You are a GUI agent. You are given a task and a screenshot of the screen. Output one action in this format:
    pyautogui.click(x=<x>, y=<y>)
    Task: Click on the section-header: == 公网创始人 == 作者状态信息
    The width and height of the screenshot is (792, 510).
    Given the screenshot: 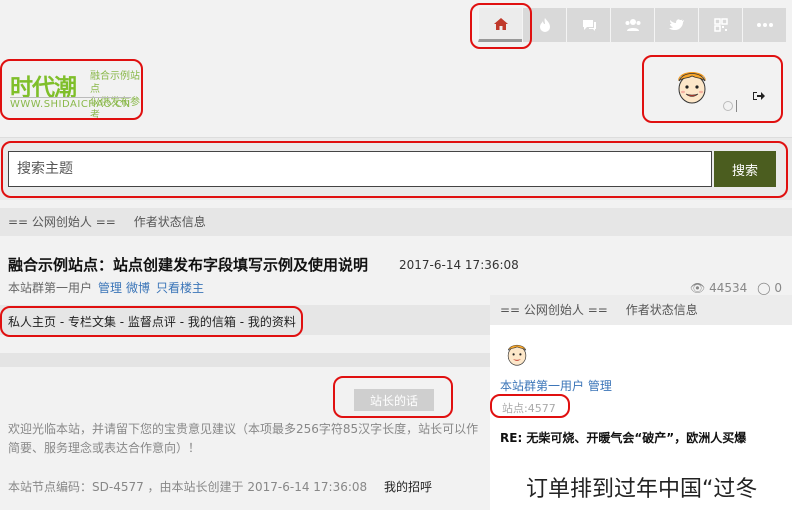 What is the action you would take?
    pyautogui.click(x=396, y=222)
    